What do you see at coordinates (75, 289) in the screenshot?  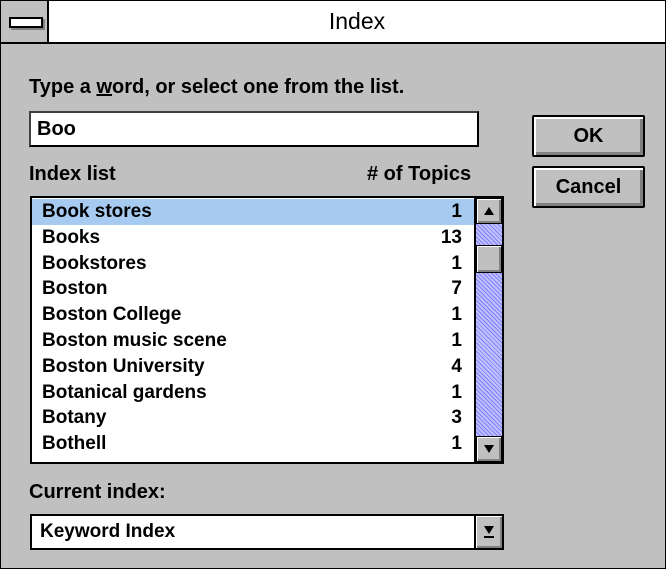 I see `list-item-name: Boston` at bounding box center [75, 289].